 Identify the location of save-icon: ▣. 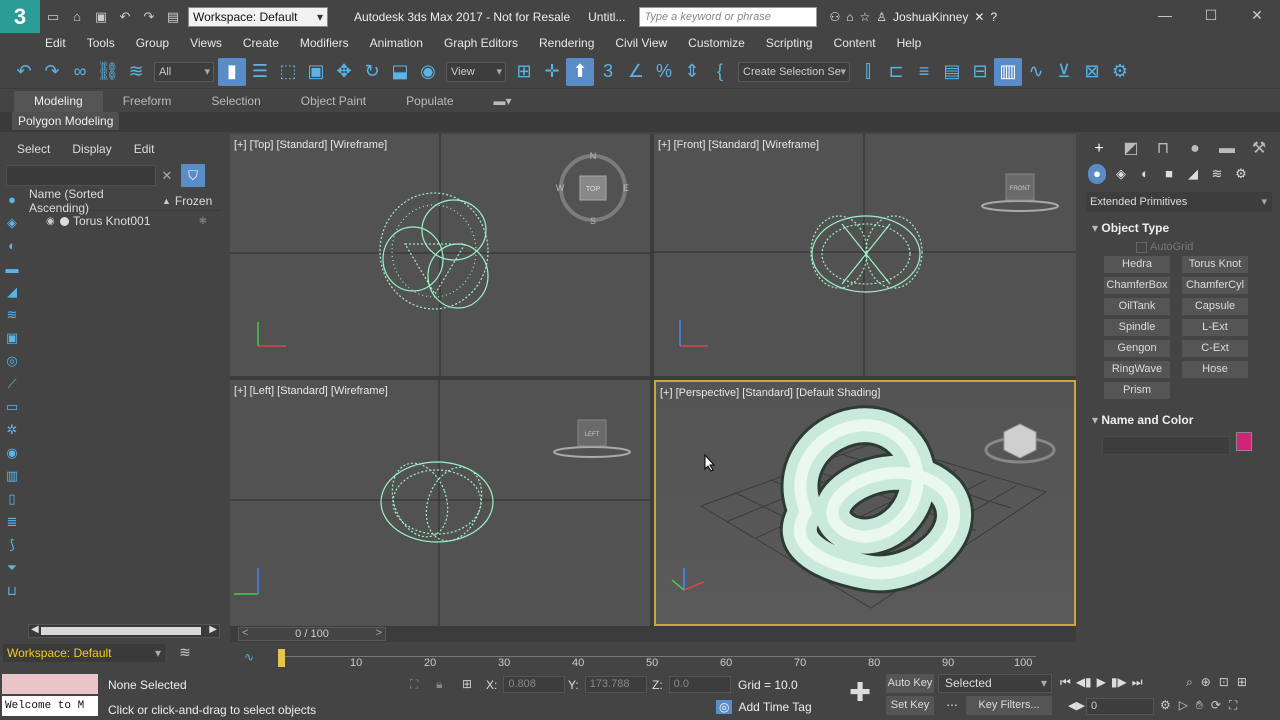
(101, 17).